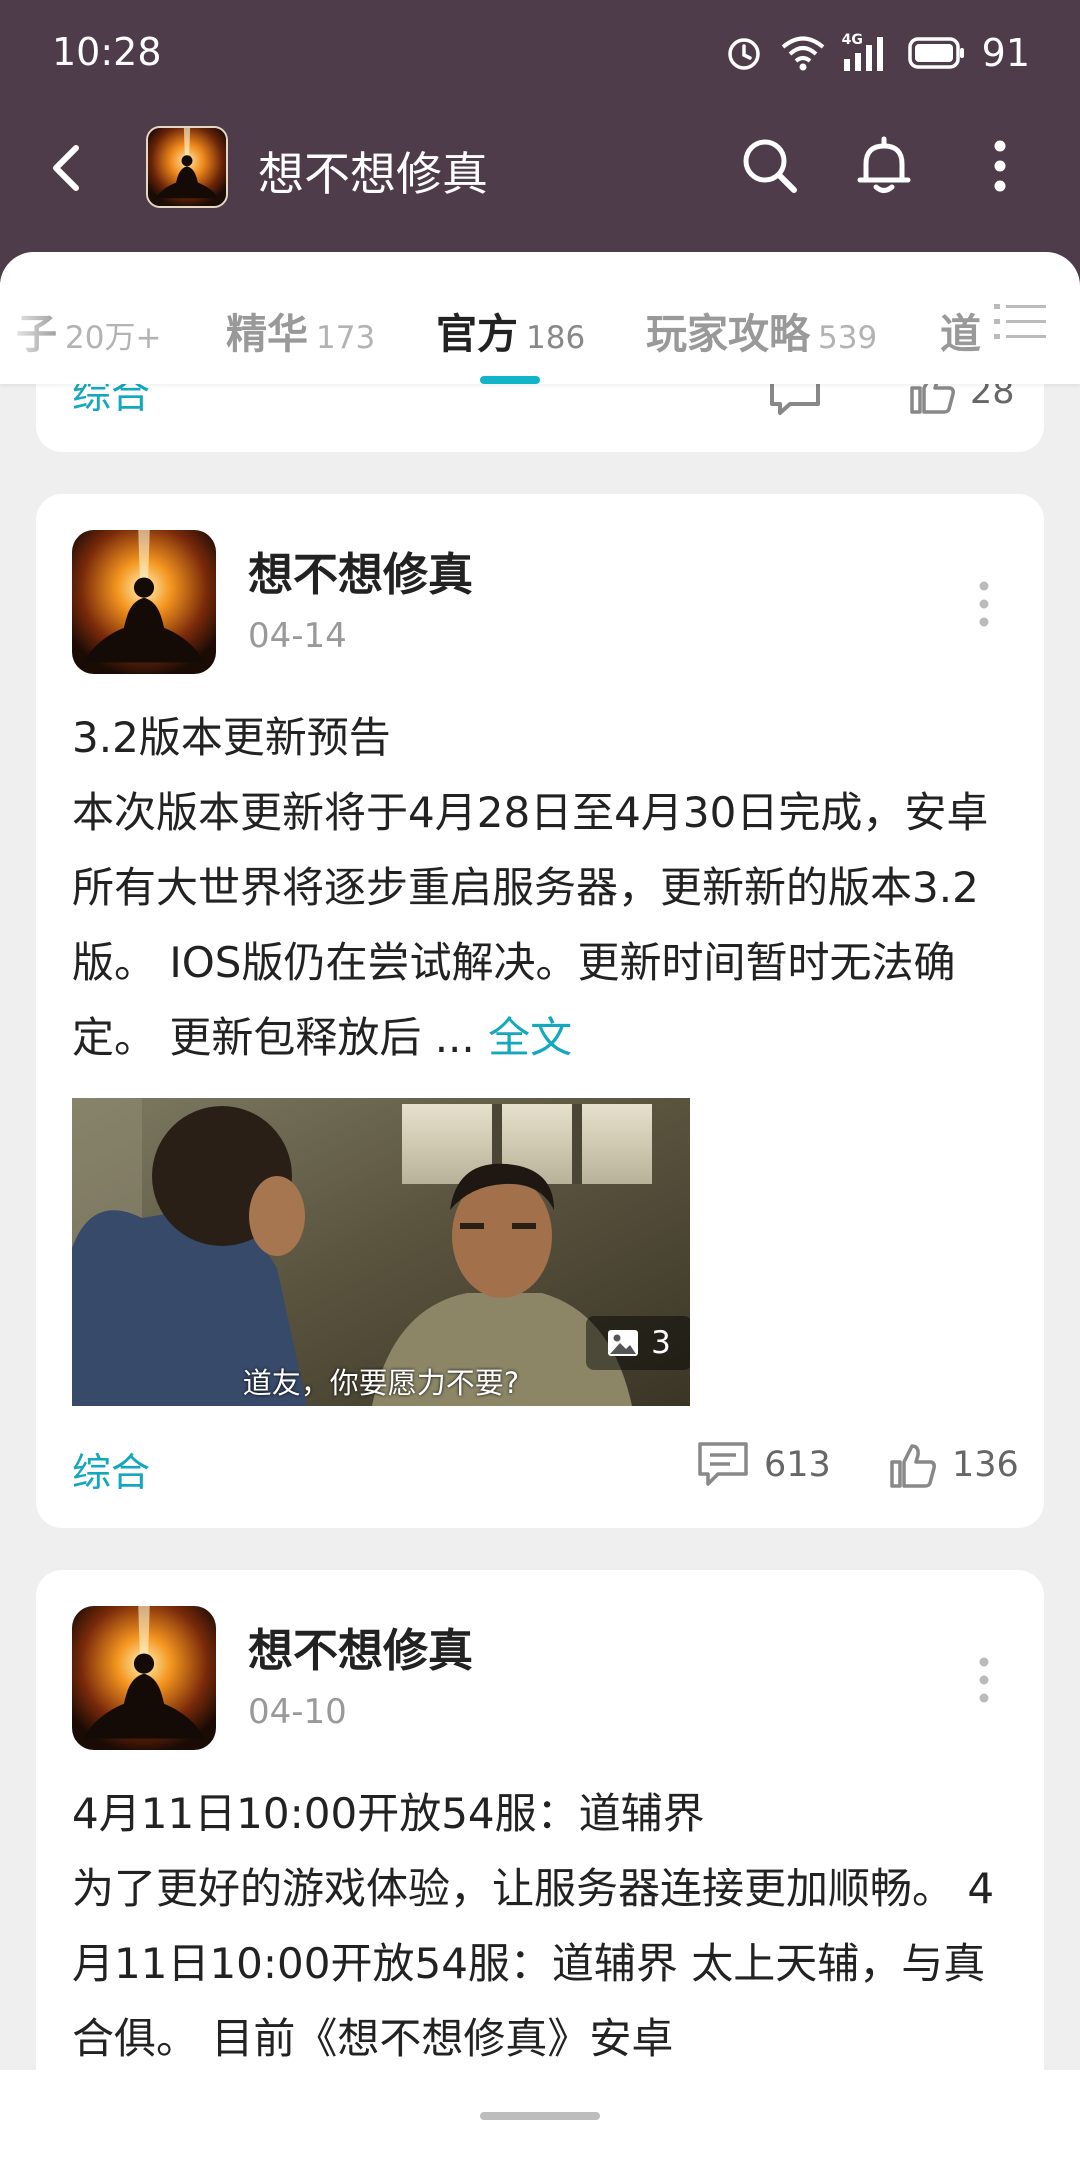 Image resolution: width=1080 pixels, height=2160 pixels. What do you see at coordinates (113, 338) in the screenshot?
I see `tab-count: 20万+` at bounding box center [113, 338].